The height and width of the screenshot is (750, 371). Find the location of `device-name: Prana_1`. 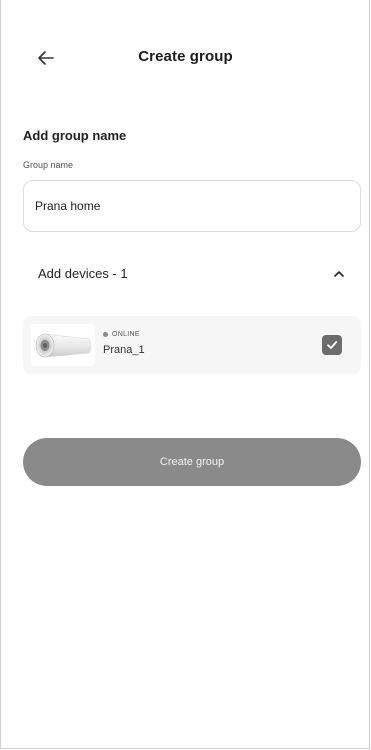

device-name: Prana_1 is located at coordinates (124, 350).